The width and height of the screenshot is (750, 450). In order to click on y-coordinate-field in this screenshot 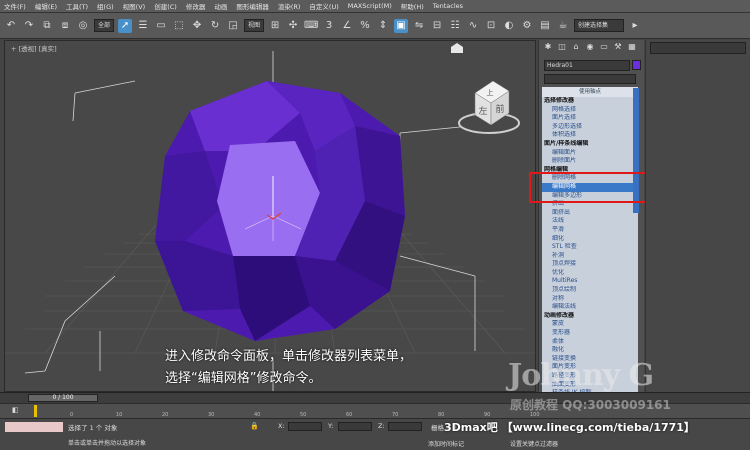, I will do `click(355, 426)`.